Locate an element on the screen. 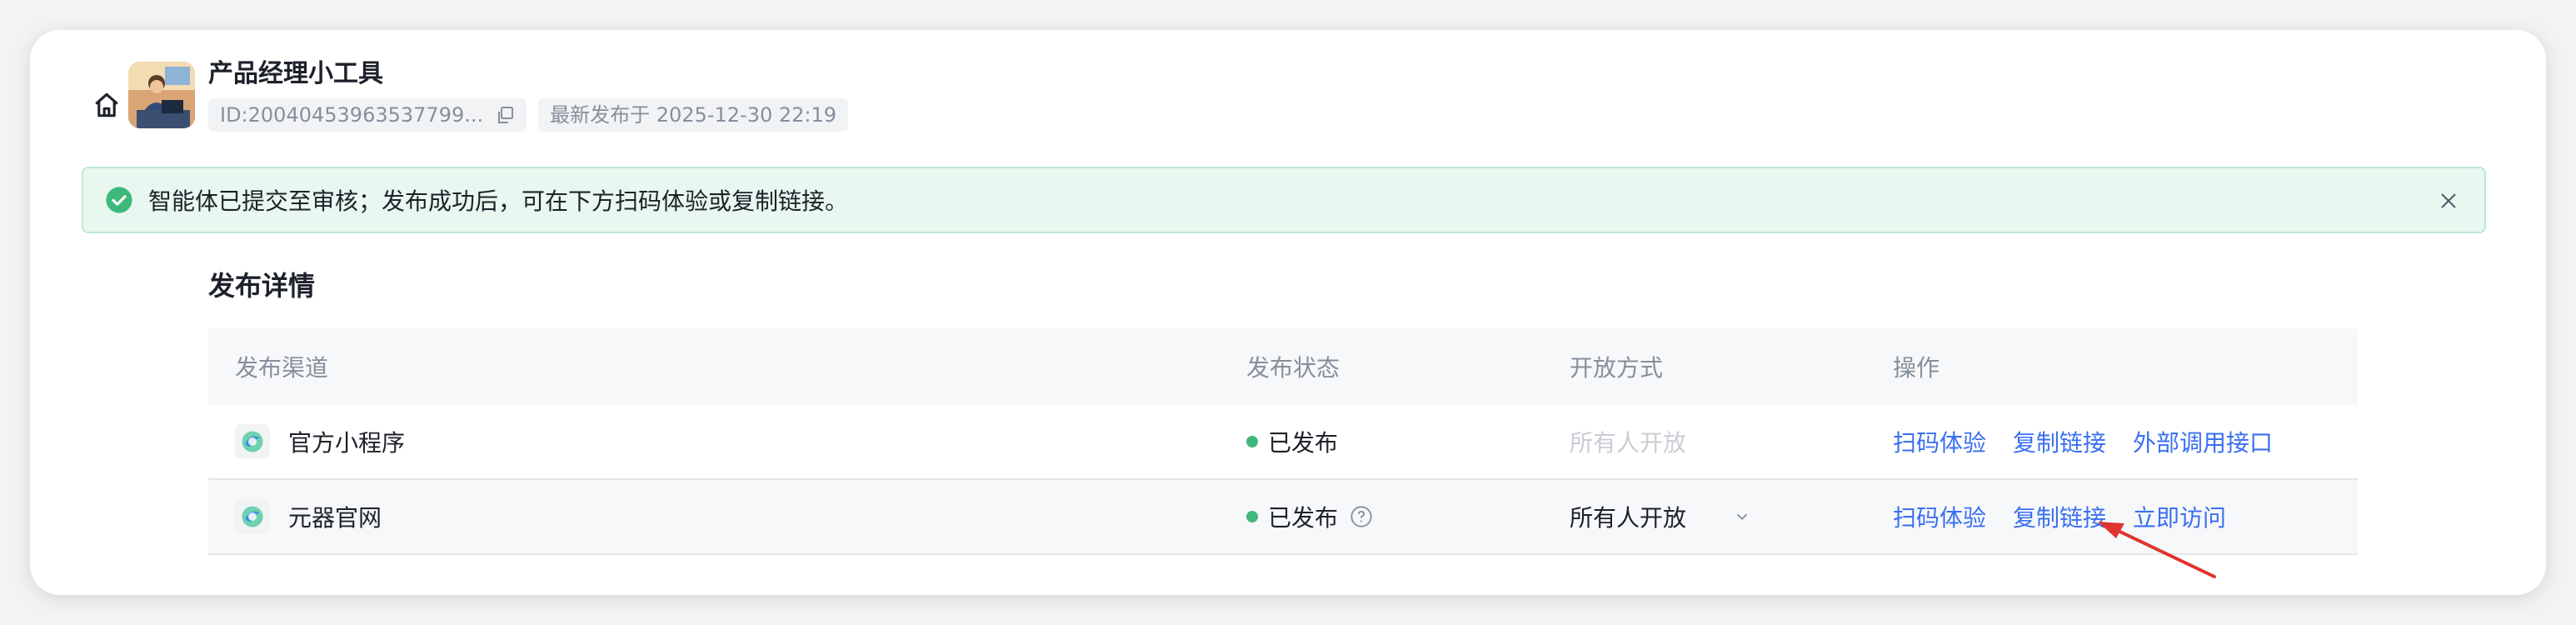 The image size is (2576, 625). chevron-down-icon is located at coordinates (1742, 517).